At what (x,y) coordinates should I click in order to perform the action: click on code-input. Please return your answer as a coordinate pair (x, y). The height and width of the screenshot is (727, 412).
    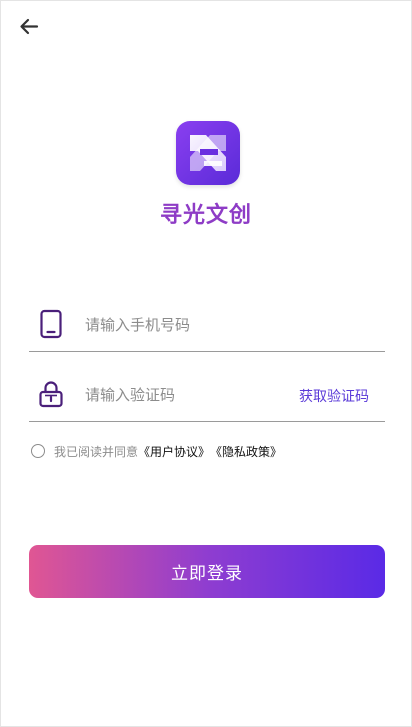
    Looking at the image, I should click on (185, 395).